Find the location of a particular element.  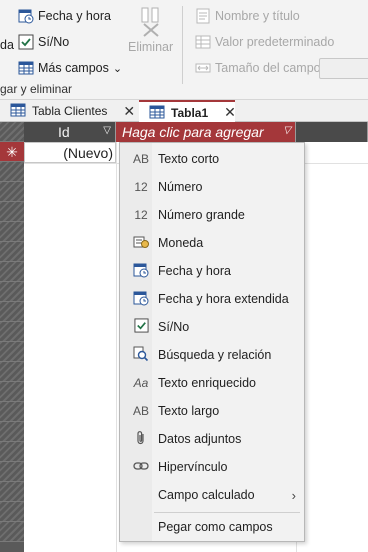

more-fields-button: Más campos ⌄ is located at coordinates (70, 68).